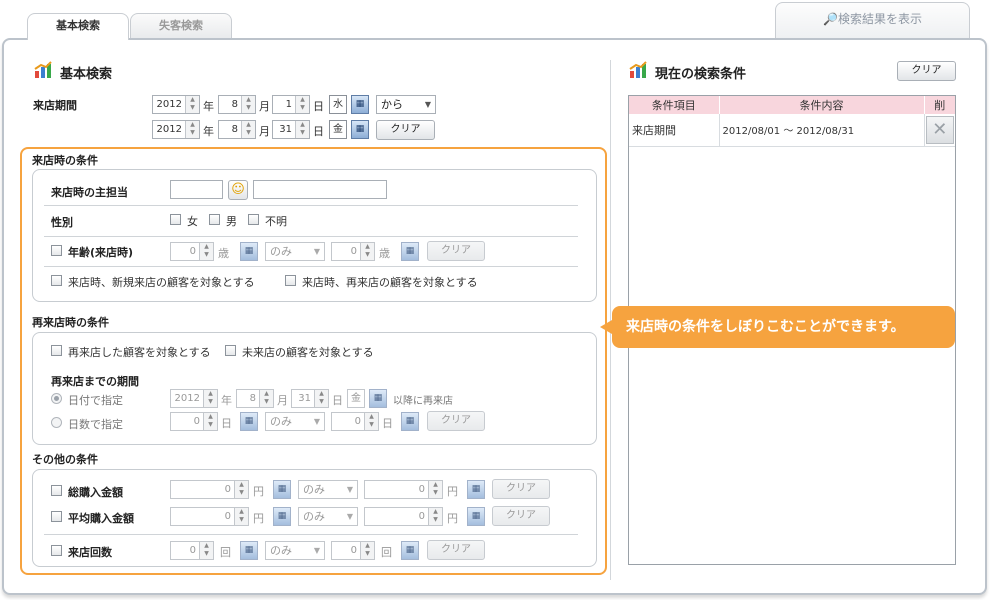 The width and height of the screenshot is (990, 600). I want to click on gender-unknown-checkbox, so click(253, 219).